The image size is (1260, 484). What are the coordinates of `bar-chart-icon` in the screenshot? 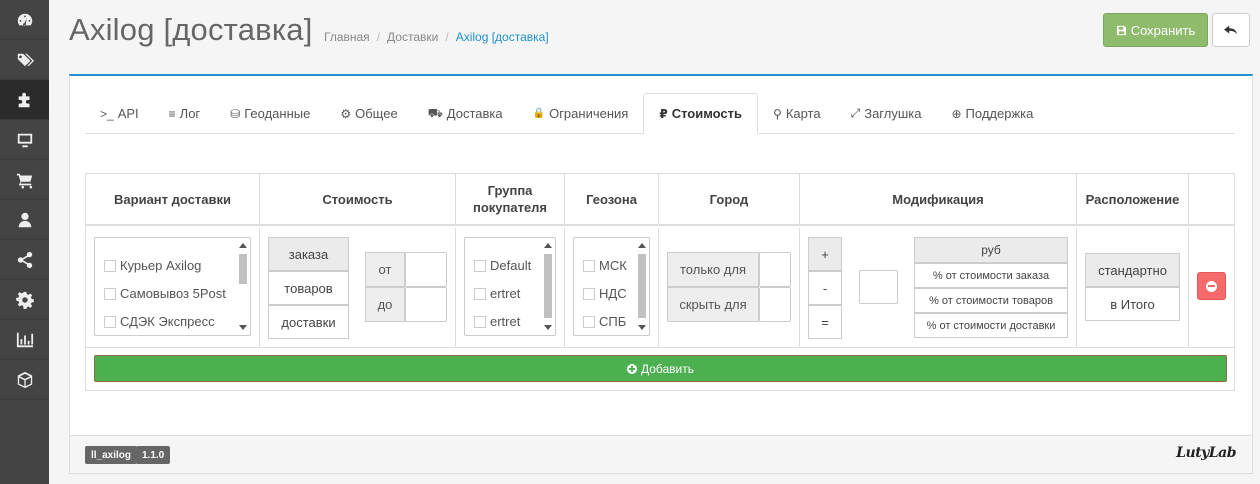 It's located at (24, 339).